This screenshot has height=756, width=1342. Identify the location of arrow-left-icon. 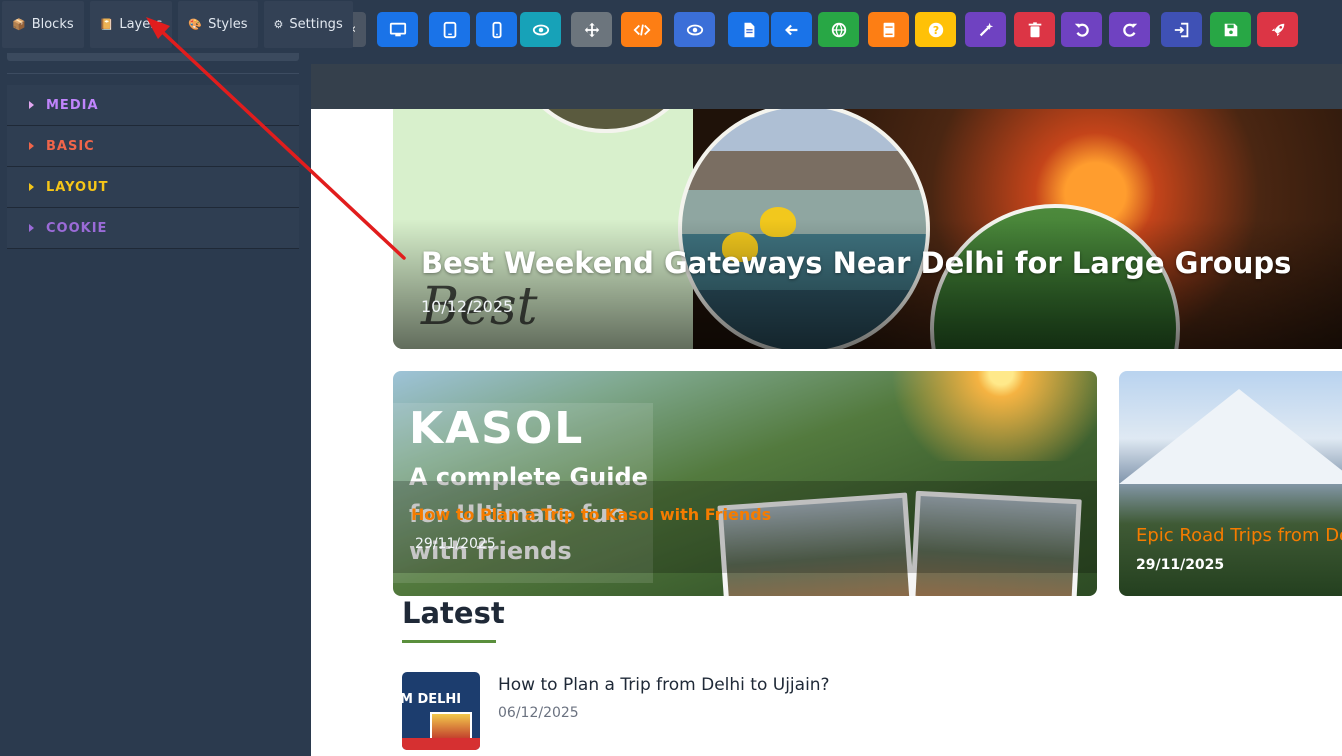
(790, 29).